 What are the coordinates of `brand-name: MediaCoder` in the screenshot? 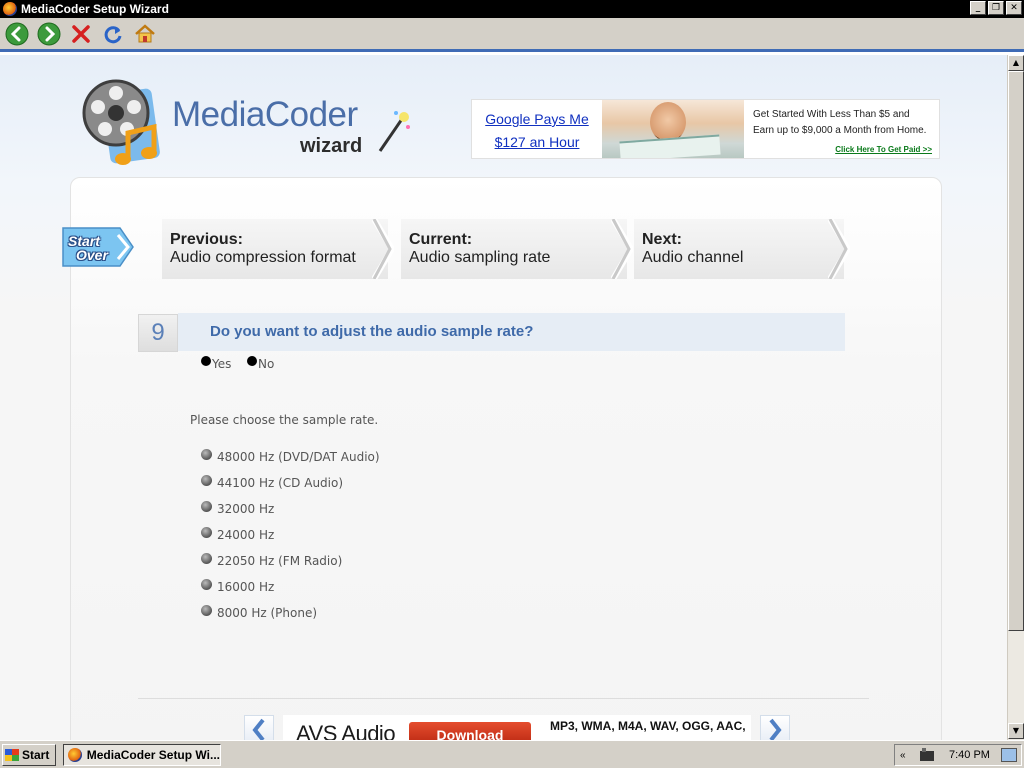 It's located at (265, 114).